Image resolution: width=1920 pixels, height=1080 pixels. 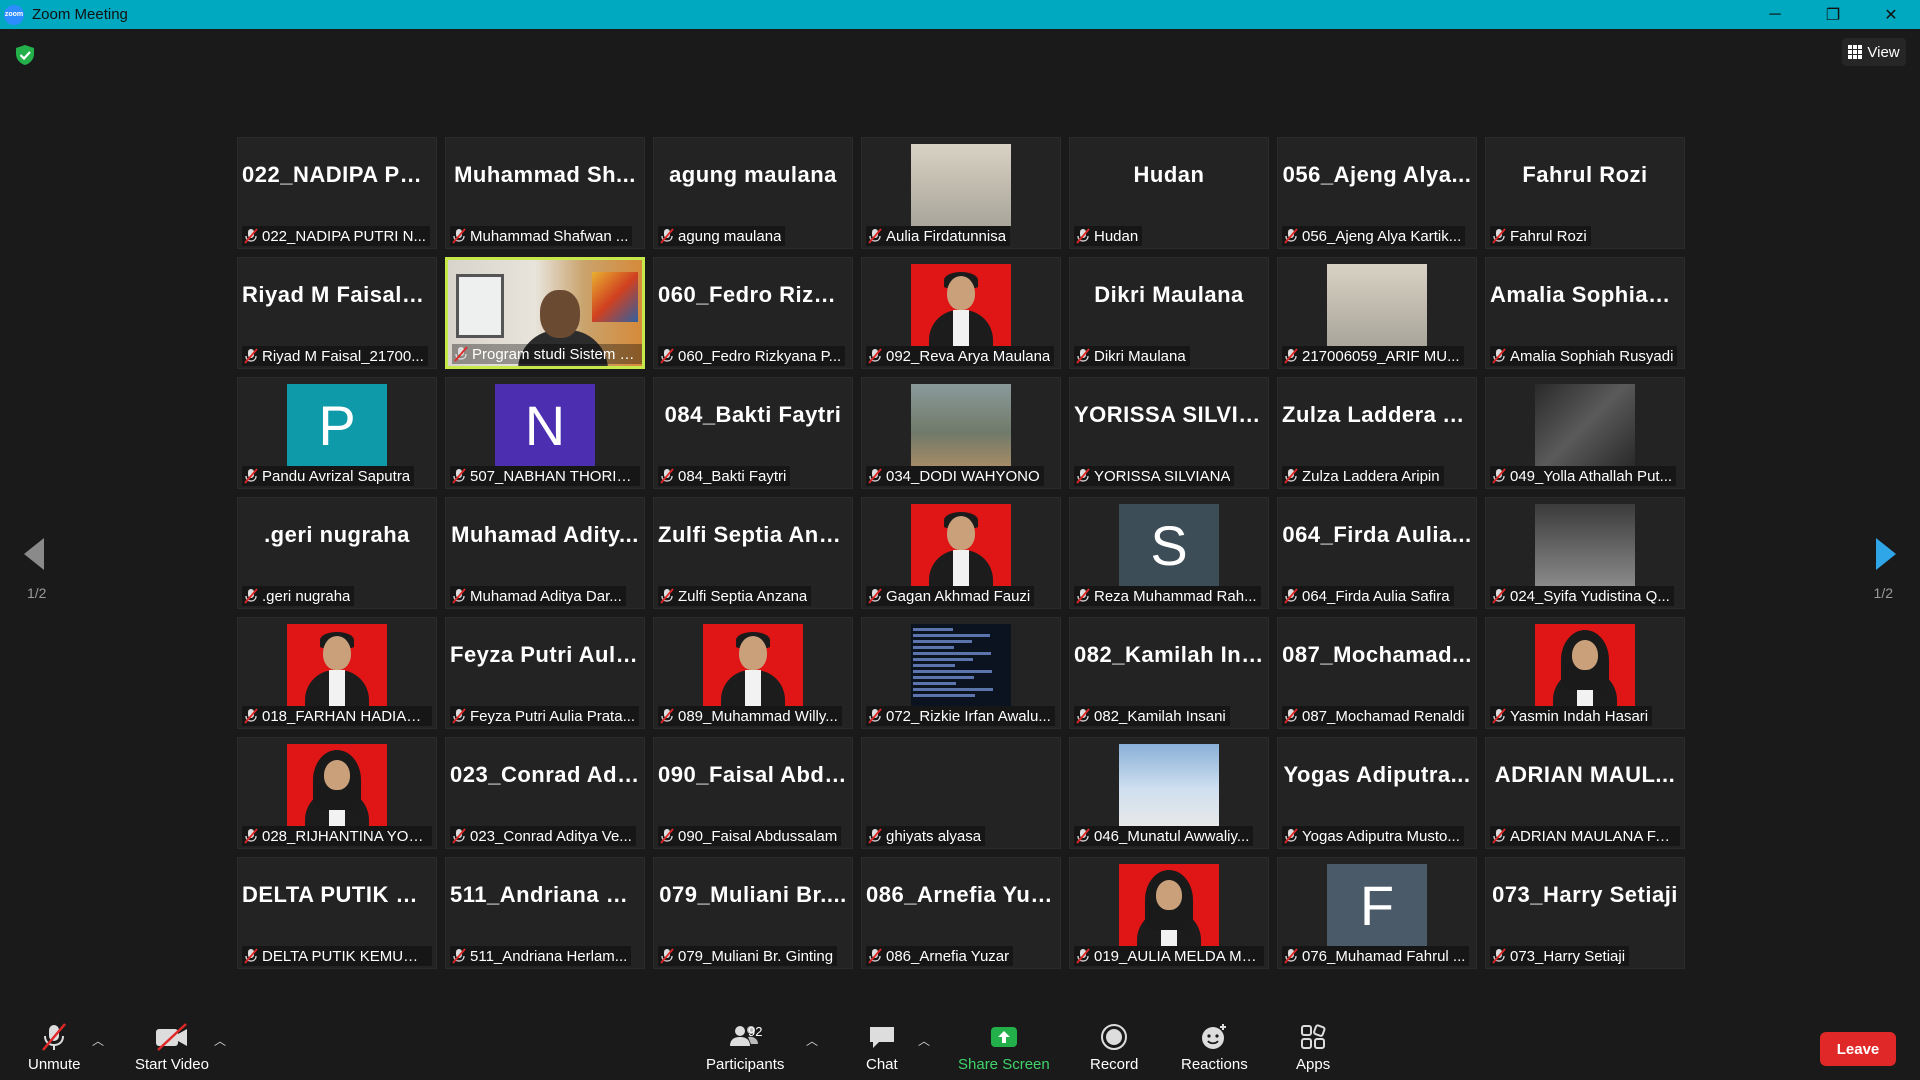 What do you see at coordinates (337, 433) in the screenshot?
I see `participant-tile: P Pandu Avrizal Saputra` at bounding box center [337, 433].